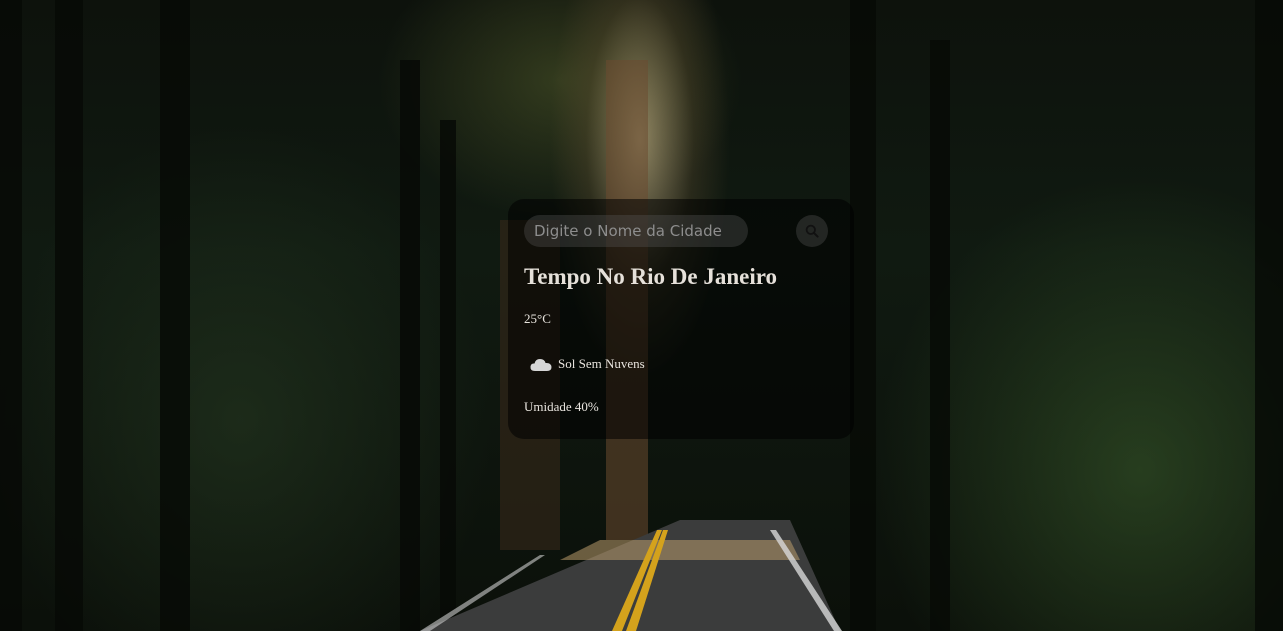  I want to click on weather-description-row: Sol Sem Nuvens, so click(681, 364).